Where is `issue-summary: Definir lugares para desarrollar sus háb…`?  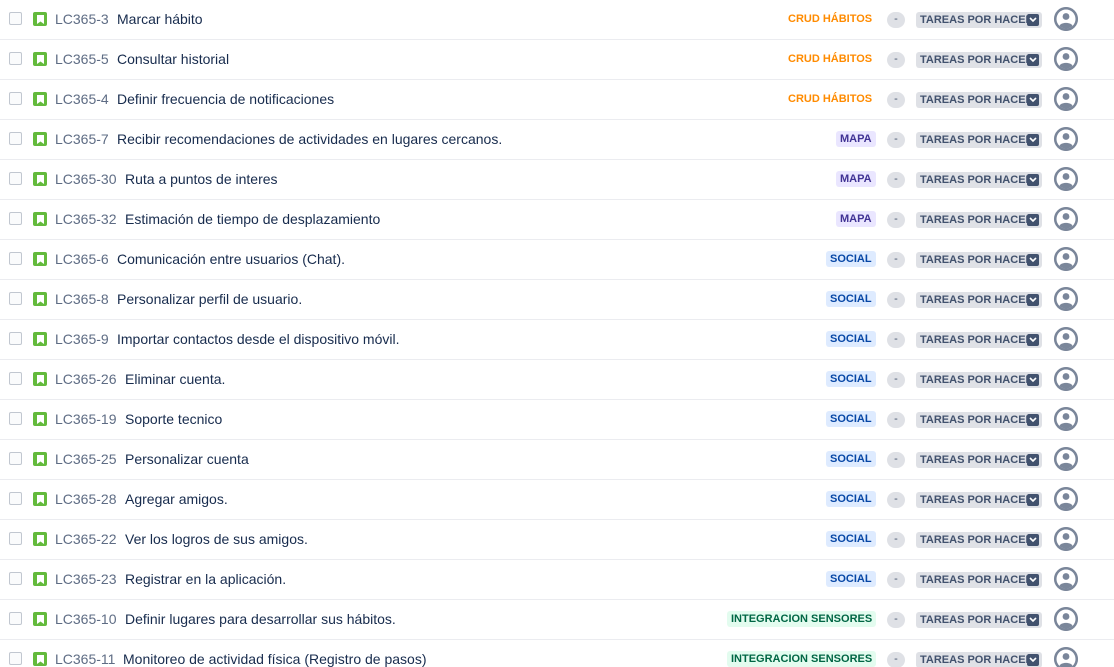
issue-summary: Definir lugares para desarrollar sus háb… is located at coordinates (260, 619).